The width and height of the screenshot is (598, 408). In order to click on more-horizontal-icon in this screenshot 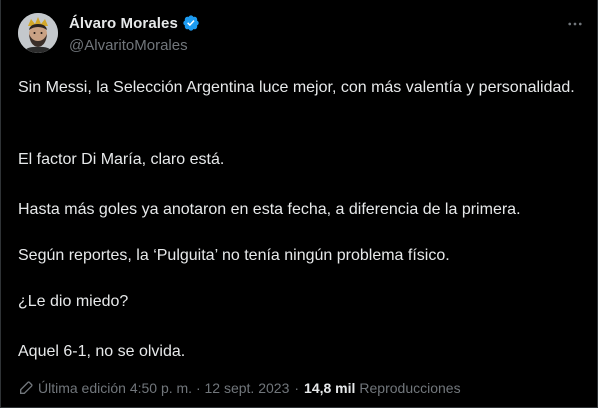, I will do `click(575, 24)`.